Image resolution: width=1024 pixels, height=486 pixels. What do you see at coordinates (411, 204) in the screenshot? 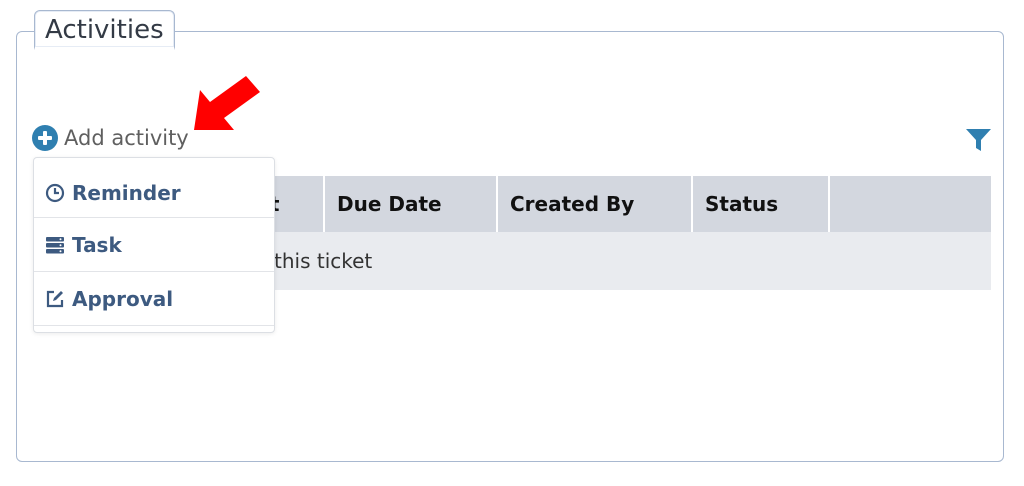
I see `column-header-due-date: Due Date` at bounding box center [411, 204].